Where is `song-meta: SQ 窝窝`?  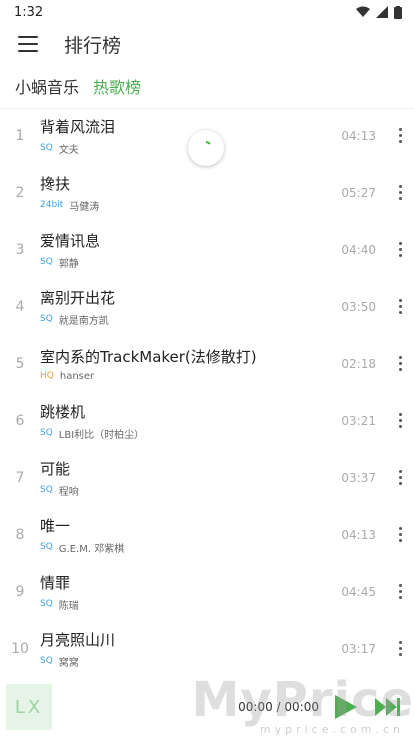
song-meta: SQ 窝窝 is located at coordinates (188, 661).